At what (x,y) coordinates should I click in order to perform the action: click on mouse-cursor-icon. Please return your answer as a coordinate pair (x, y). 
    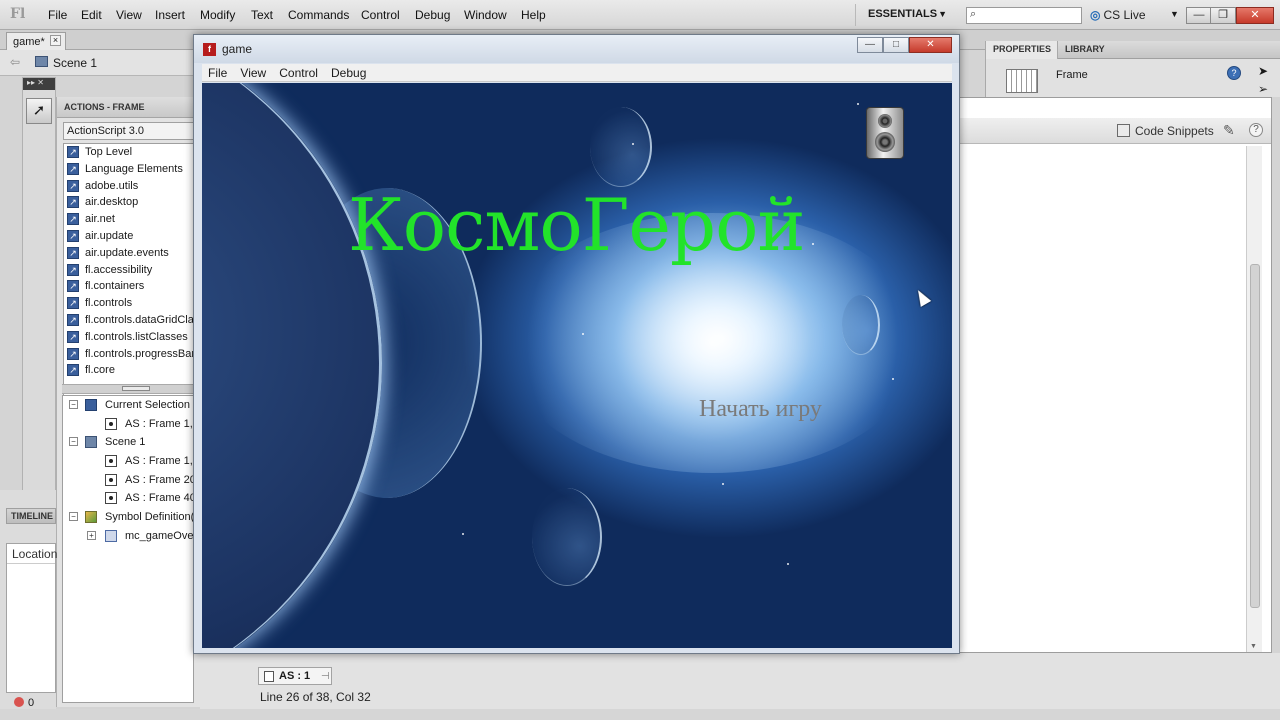
    Looking at the image, I should click on (922, 297).